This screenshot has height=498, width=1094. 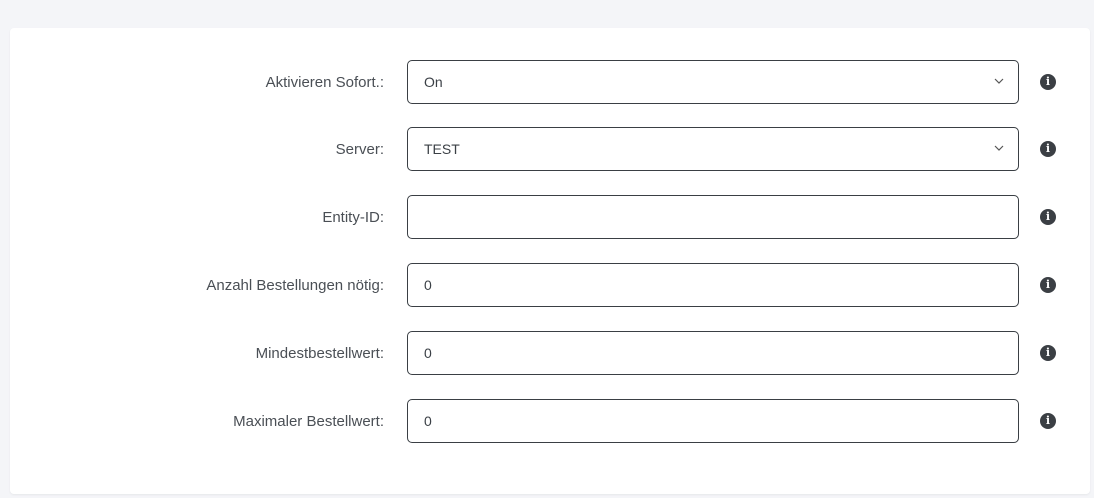 I want to click on aktivieren-sofort-value: On, so click(x=433, y=82).